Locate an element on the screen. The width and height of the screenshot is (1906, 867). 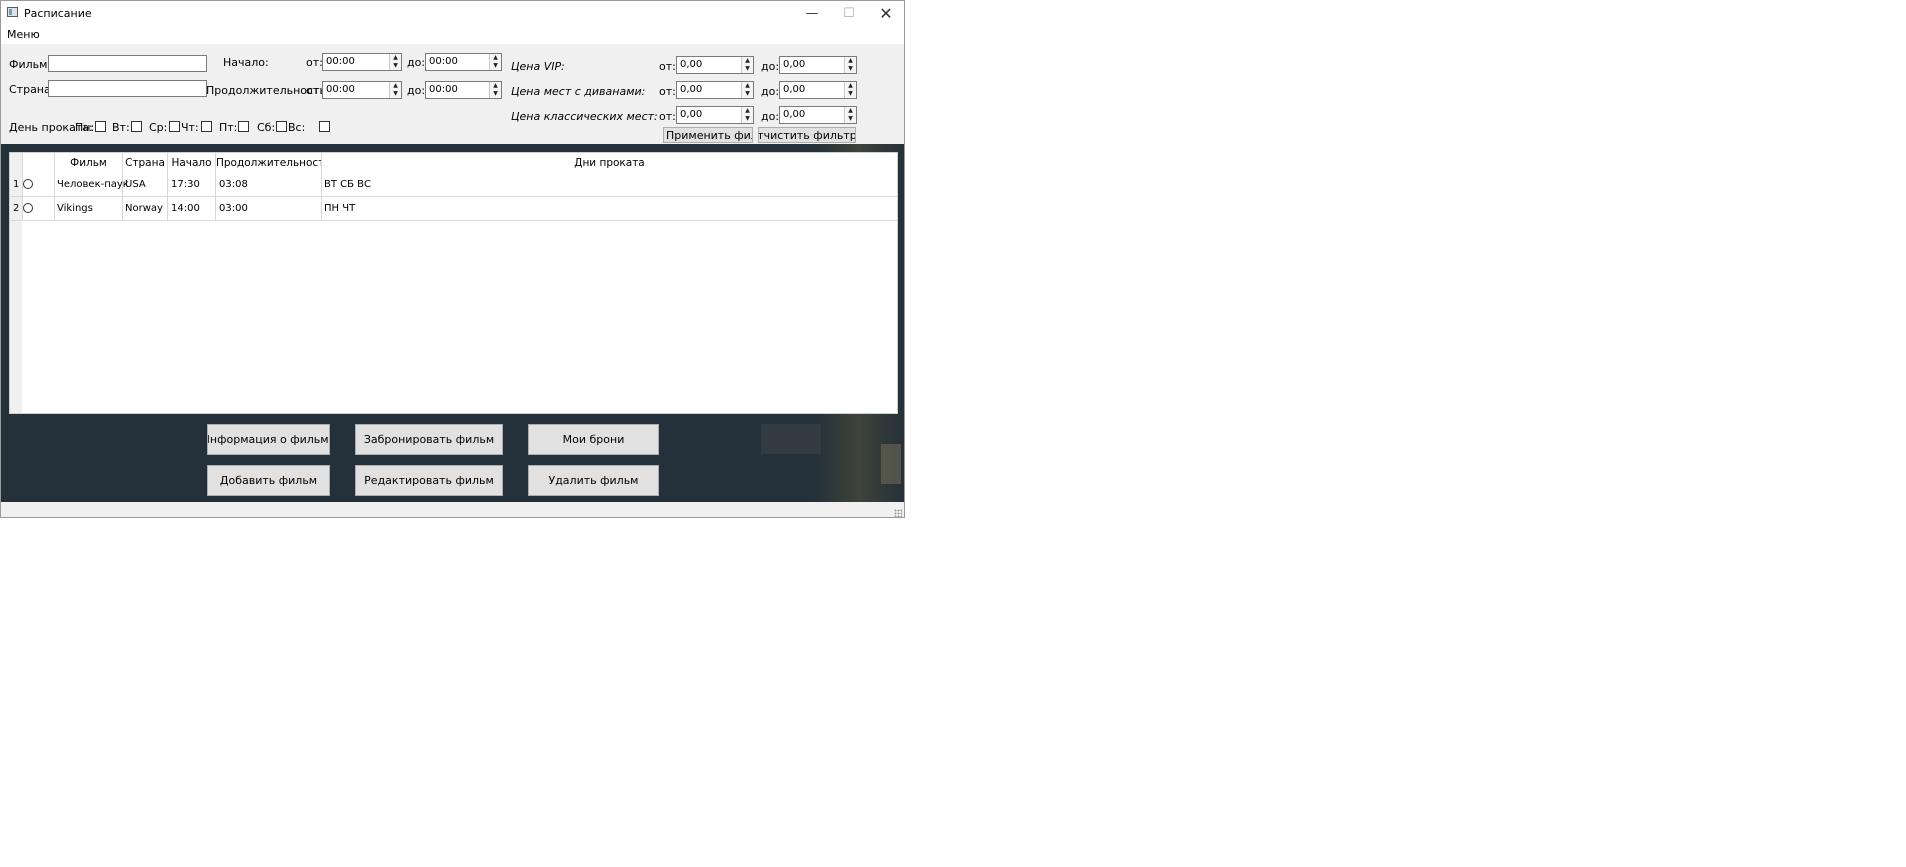
title-bar: Расписание — ☐ ✕ is located at coordinates (452, 13).